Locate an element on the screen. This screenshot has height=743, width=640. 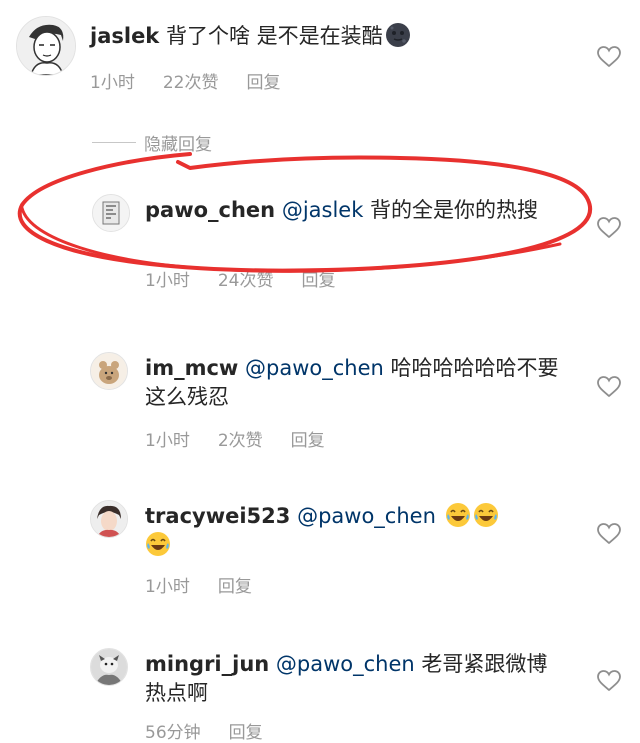
comment-time: 56分钟 is located at coordinates (173, 733).